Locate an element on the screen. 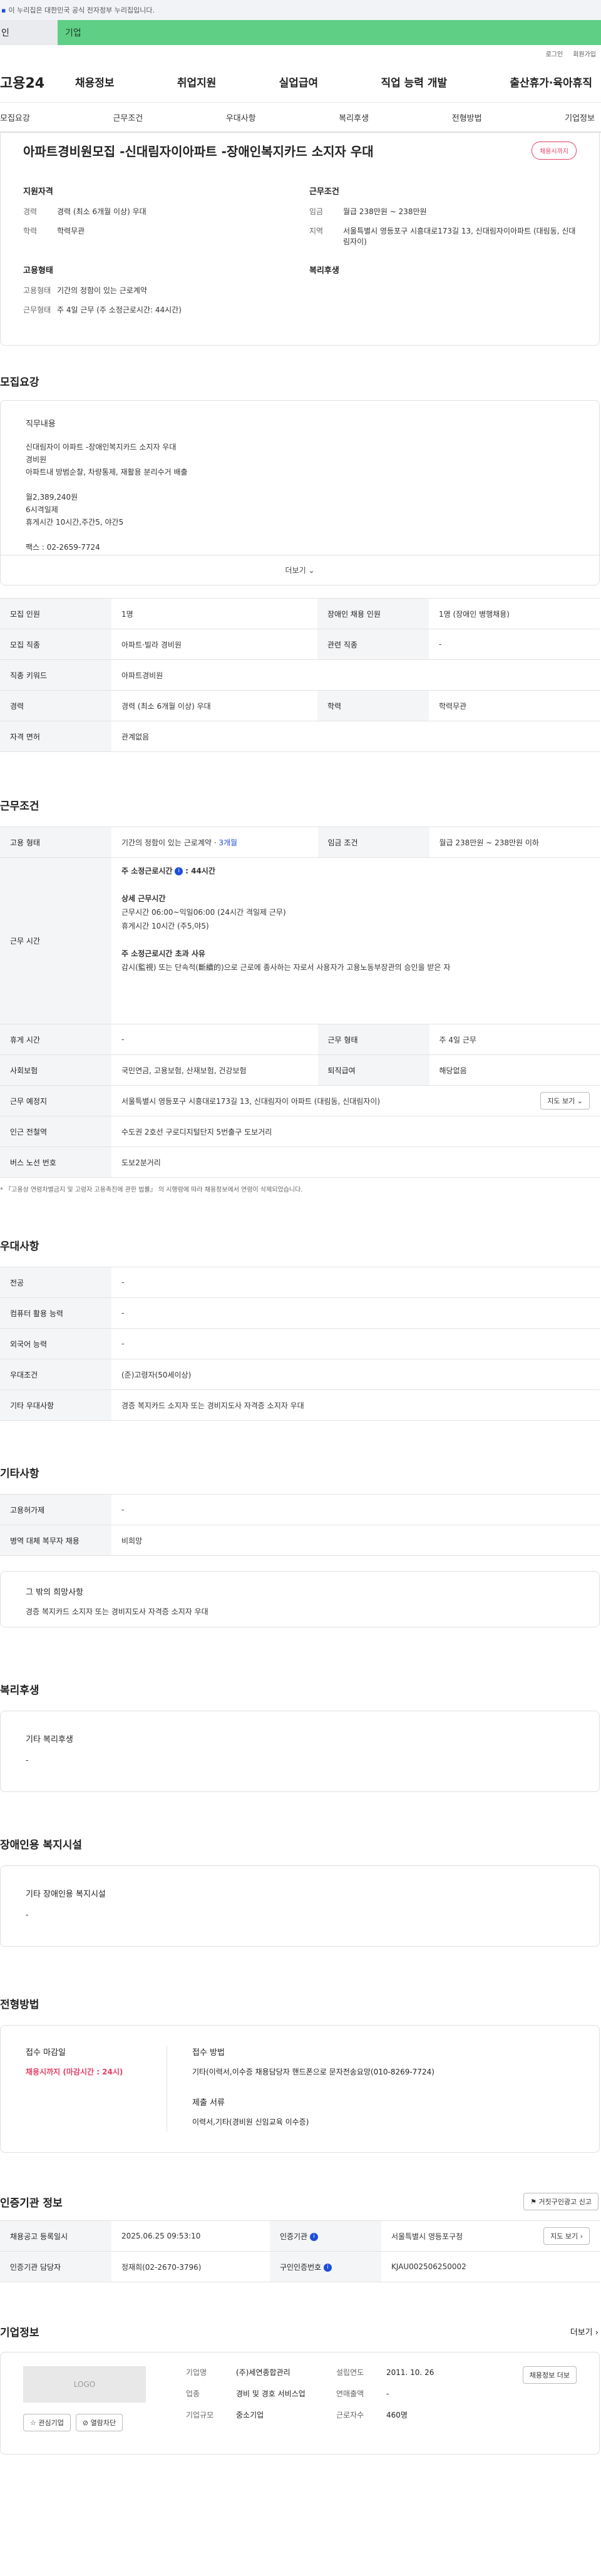 The width and height of the screenshot is (601, 2576). gnb-item-unemployment-benefit: 실업급여 is located at coordinates (299, 82).